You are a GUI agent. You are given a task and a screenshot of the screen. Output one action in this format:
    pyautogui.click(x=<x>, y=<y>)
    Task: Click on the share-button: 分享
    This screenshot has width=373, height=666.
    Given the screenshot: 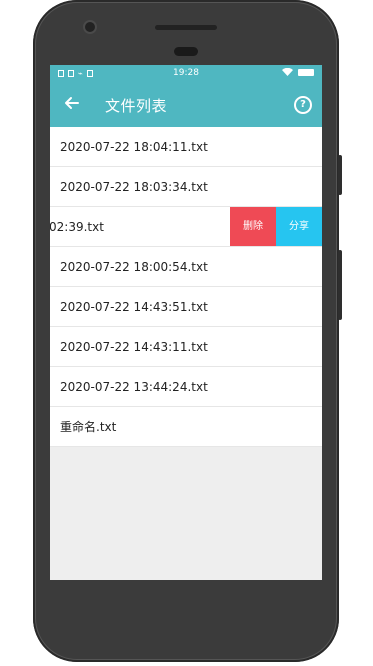 What is the action you would take?
    pyautogui.click(x=299, y=226)
    